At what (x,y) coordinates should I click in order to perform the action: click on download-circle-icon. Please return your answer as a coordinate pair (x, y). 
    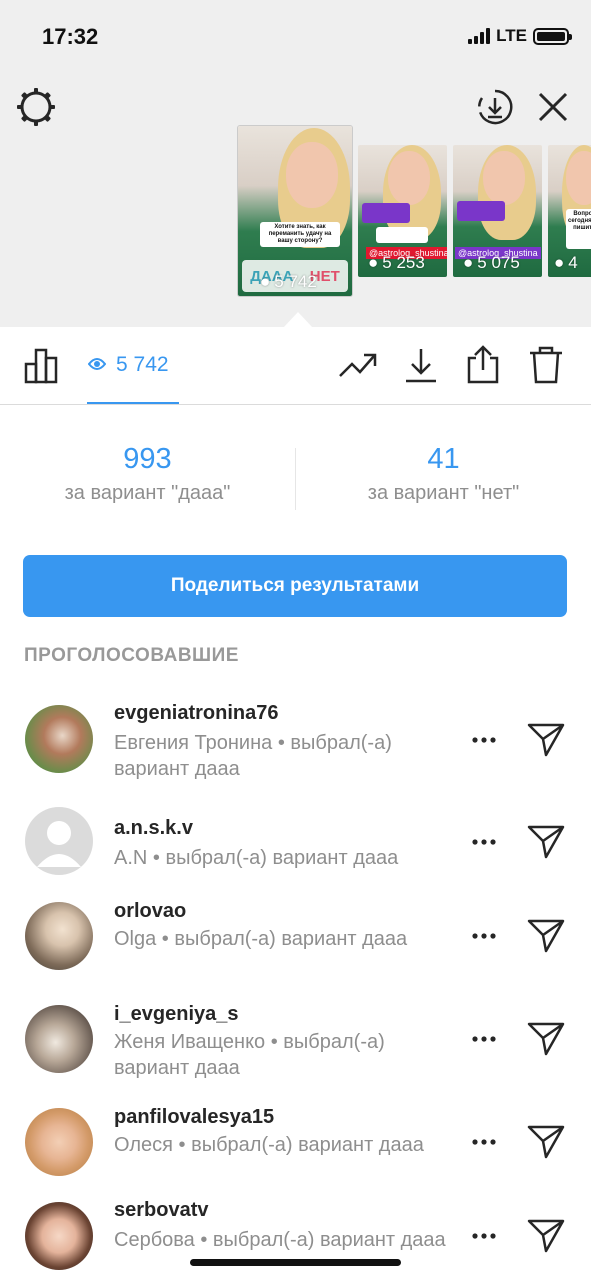
    Looking at the image, I should click on (495, 107).